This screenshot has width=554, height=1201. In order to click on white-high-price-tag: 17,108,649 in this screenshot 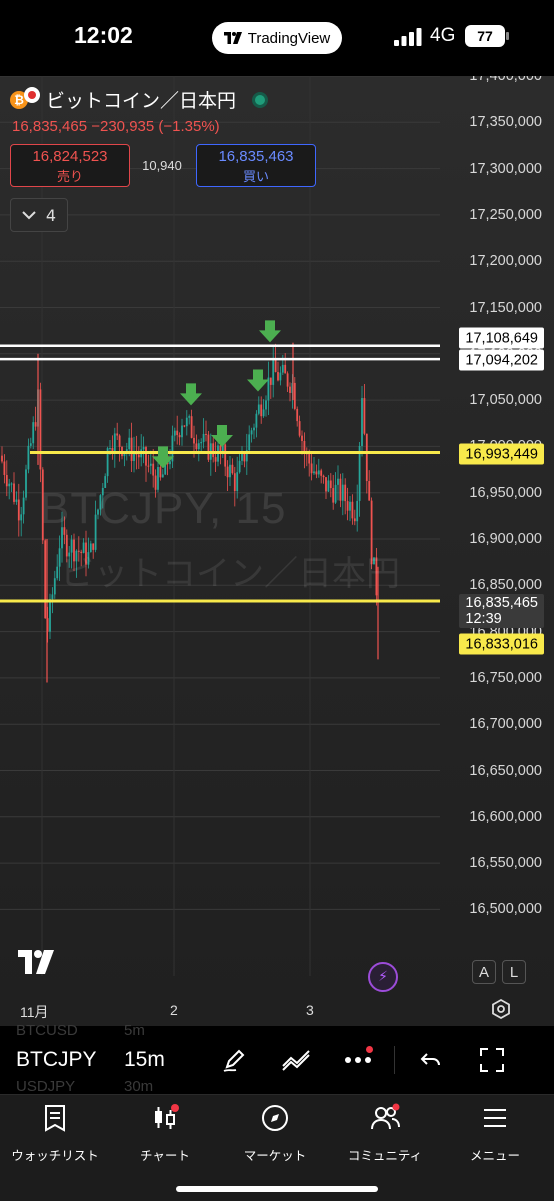, I will do `click(501, 338)`.